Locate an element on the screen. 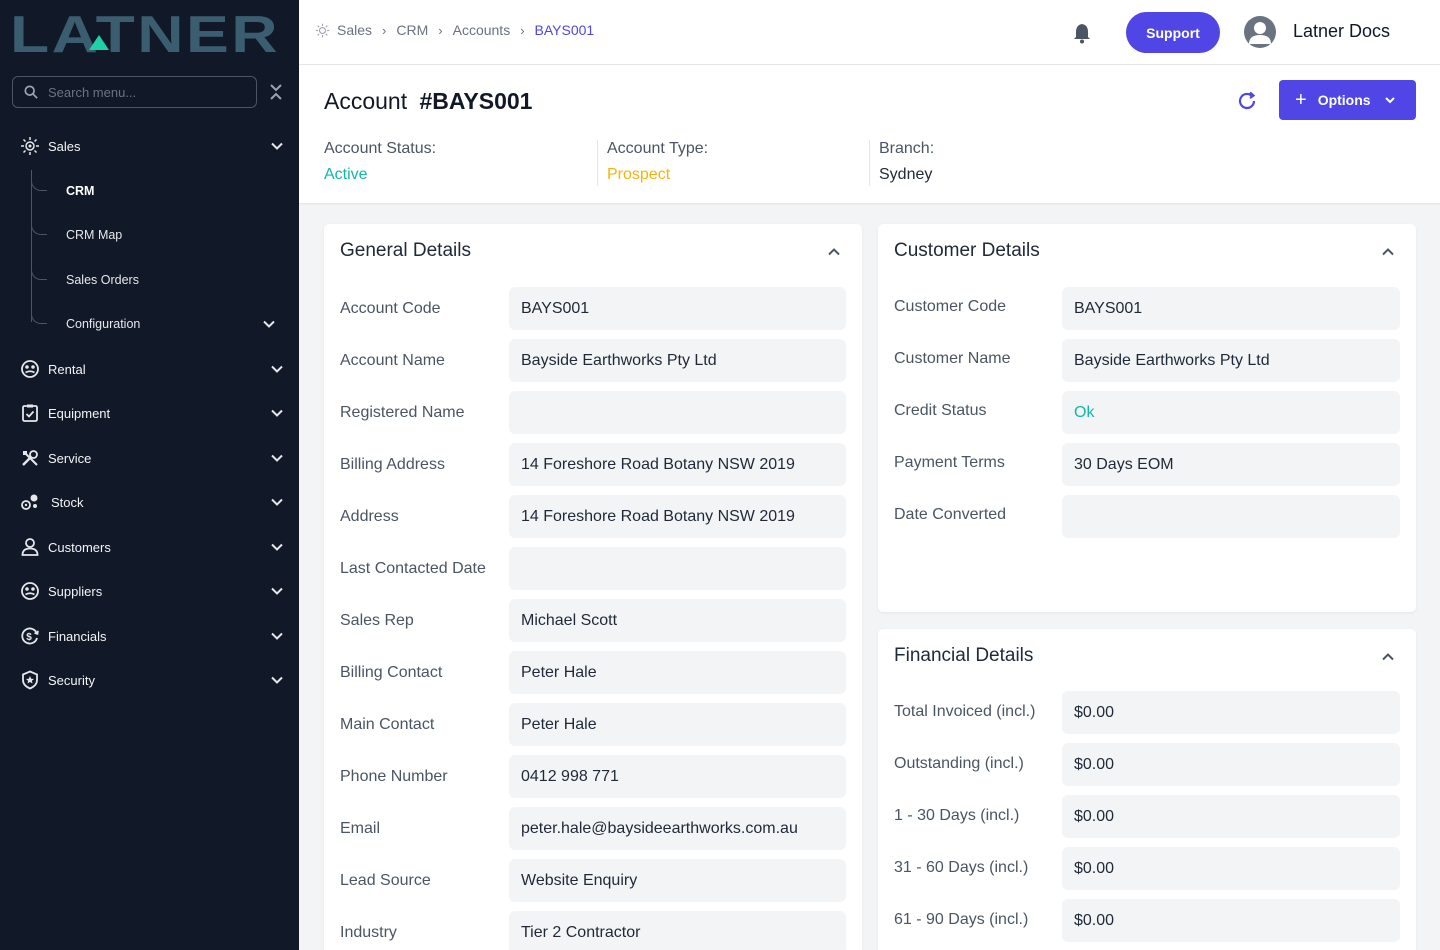 Image resolution: width=1440 pixels, height=950 pixels. registered-name-field is located at coordinates (677, 412).